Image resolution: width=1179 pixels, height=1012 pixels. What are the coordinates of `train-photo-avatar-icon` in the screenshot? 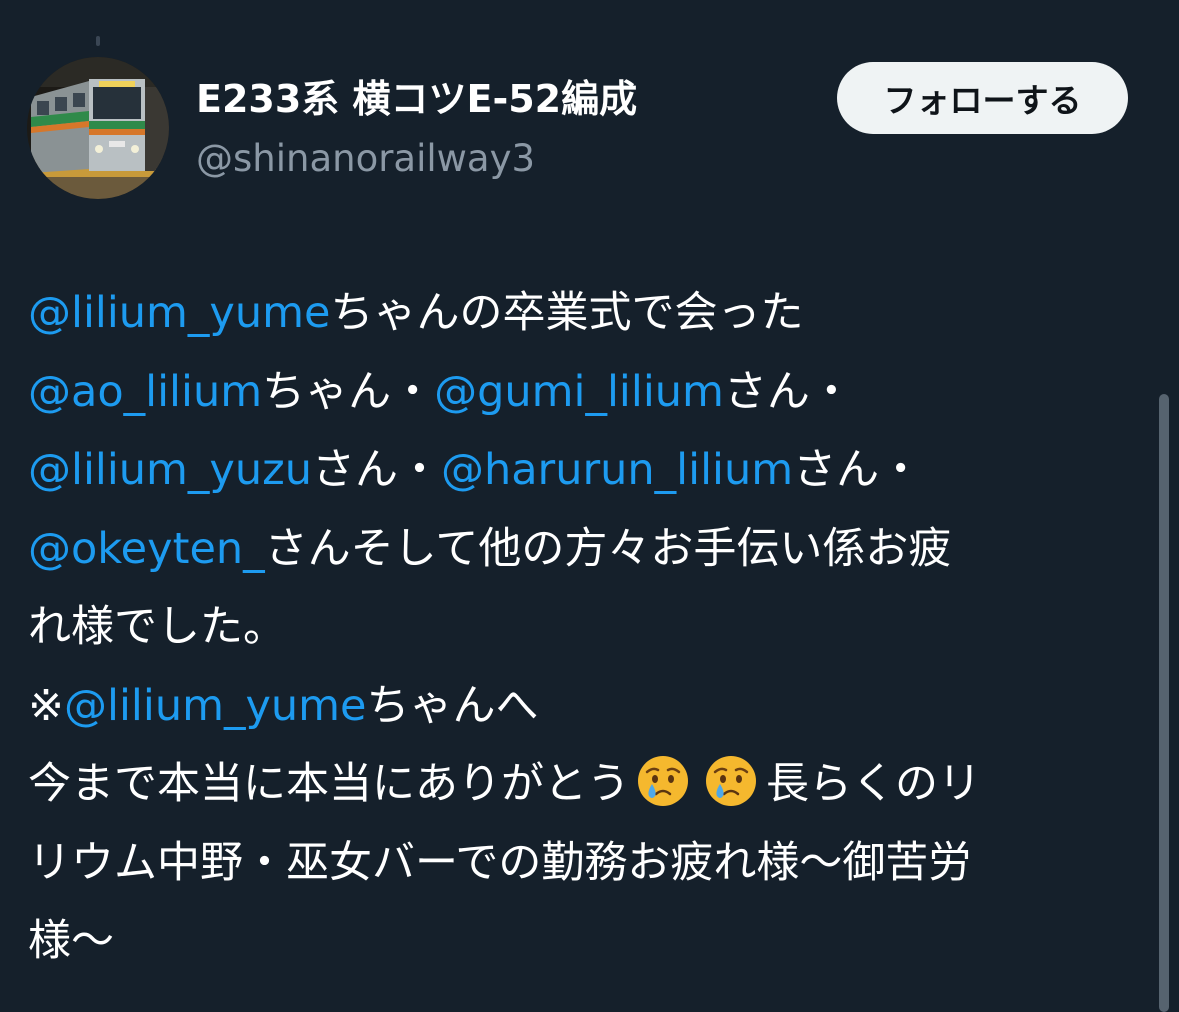 It's located at (98, 128).